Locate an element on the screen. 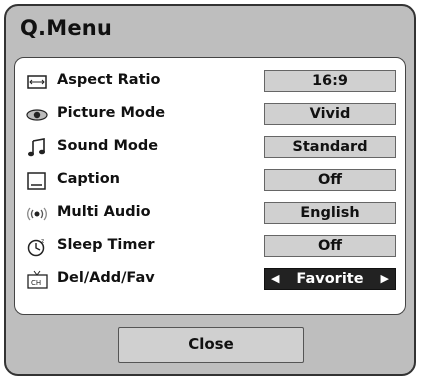 The height and width of the screenshot is (383, 424). arrow-left-icon: ◀ is located at coordinates (275, 279).